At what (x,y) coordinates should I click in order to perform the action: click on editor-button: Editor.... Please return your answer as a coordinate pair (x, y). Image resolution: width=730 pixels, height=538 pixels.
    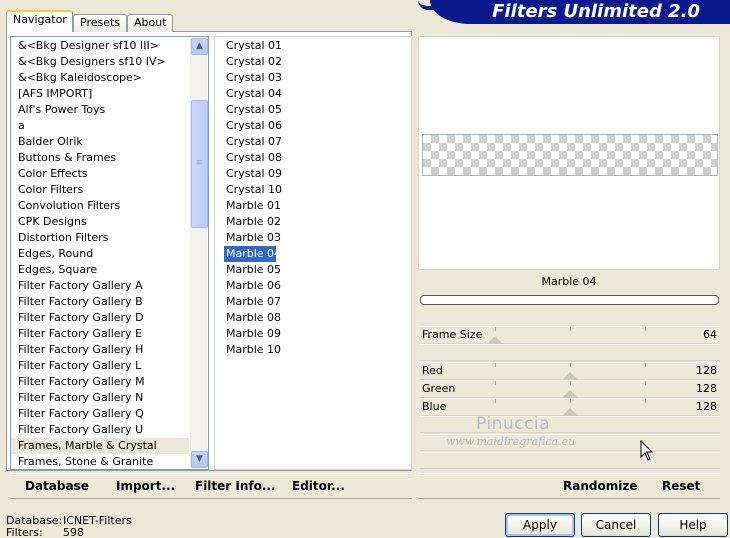
    Looking at the image, I should click on (318, 486).